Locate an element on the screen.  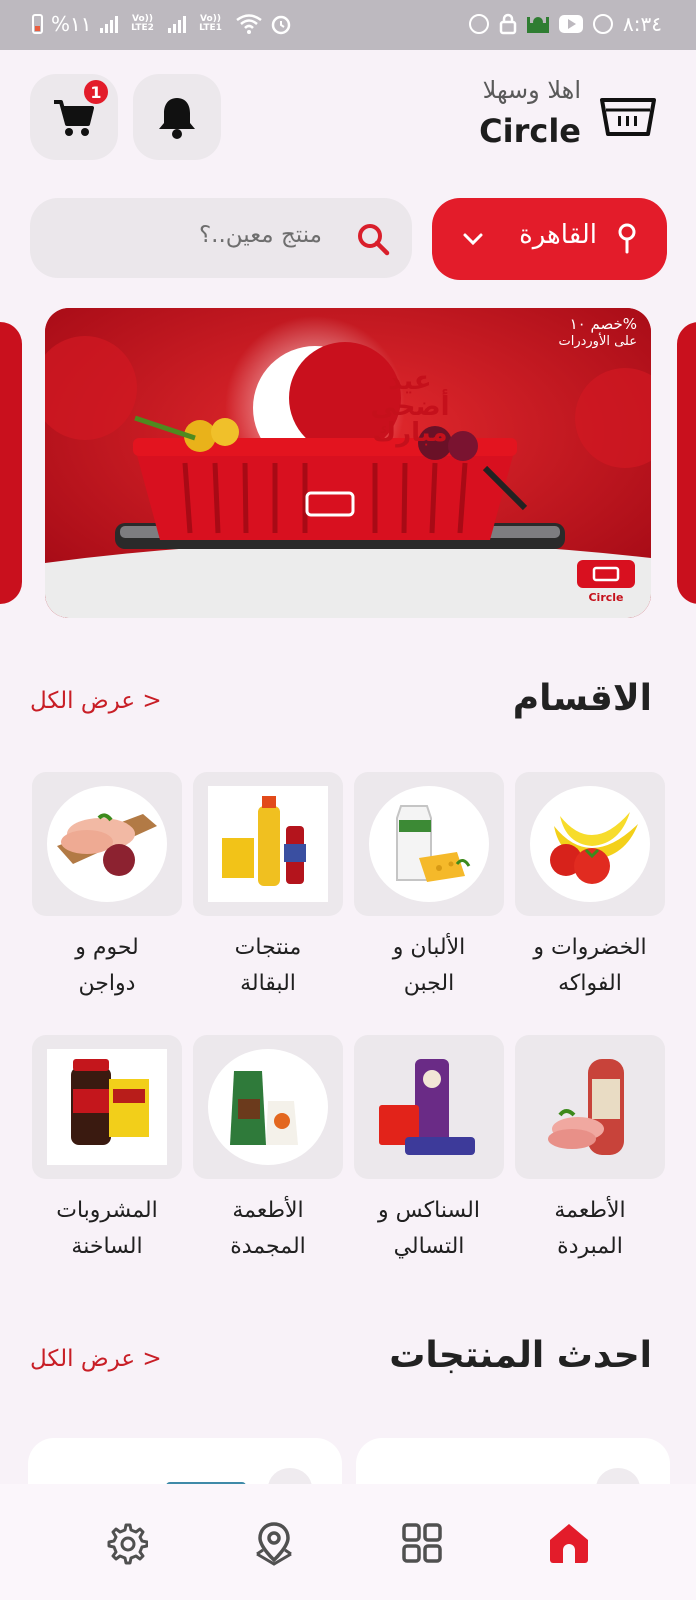
latest-products-title: احدث المنتجات is located at coordinates (520, 1355).